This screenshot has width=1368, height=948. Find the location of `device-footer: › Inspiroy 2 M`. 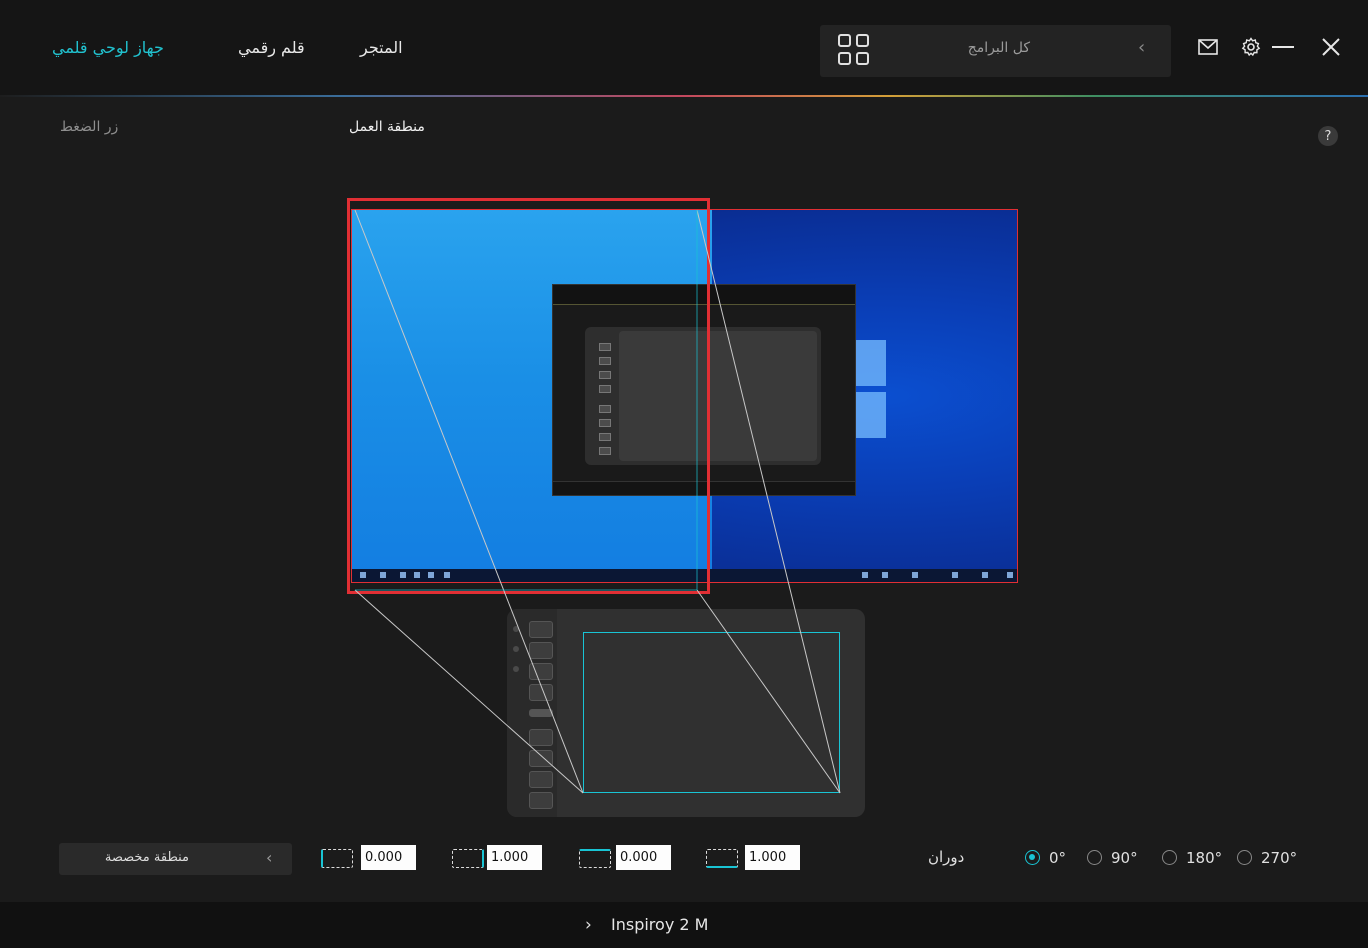

device-footer: › Inspiroy 2 M is located at coordinates (684, 925).